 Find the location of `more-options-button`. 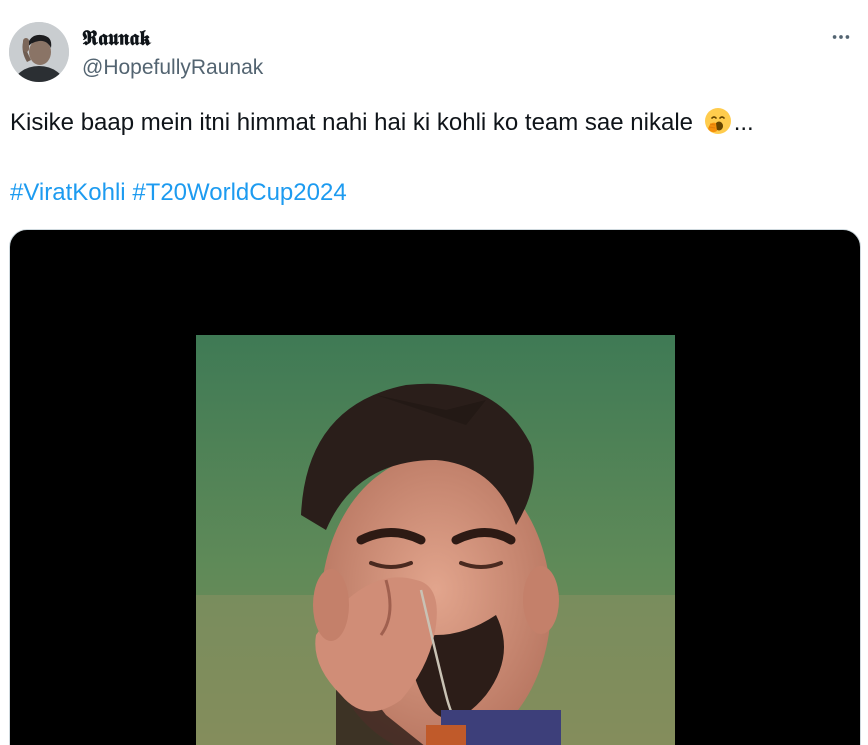

more-options-button is located at coordinates (841, 37).